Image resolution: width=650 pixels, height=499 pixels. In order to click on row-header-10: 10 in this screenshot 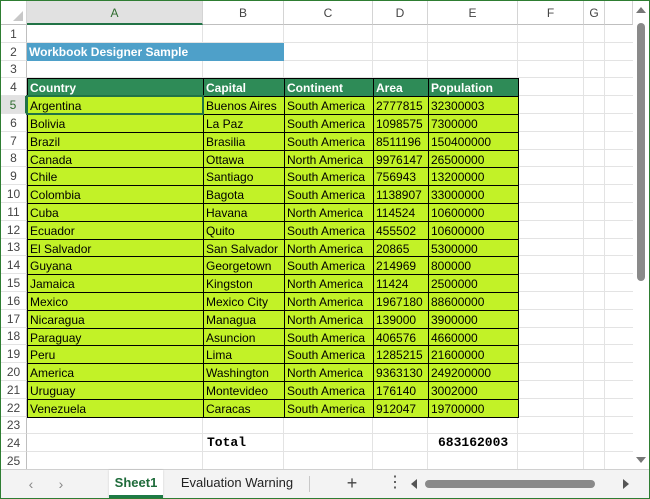, I will do `click(14, 194)`.